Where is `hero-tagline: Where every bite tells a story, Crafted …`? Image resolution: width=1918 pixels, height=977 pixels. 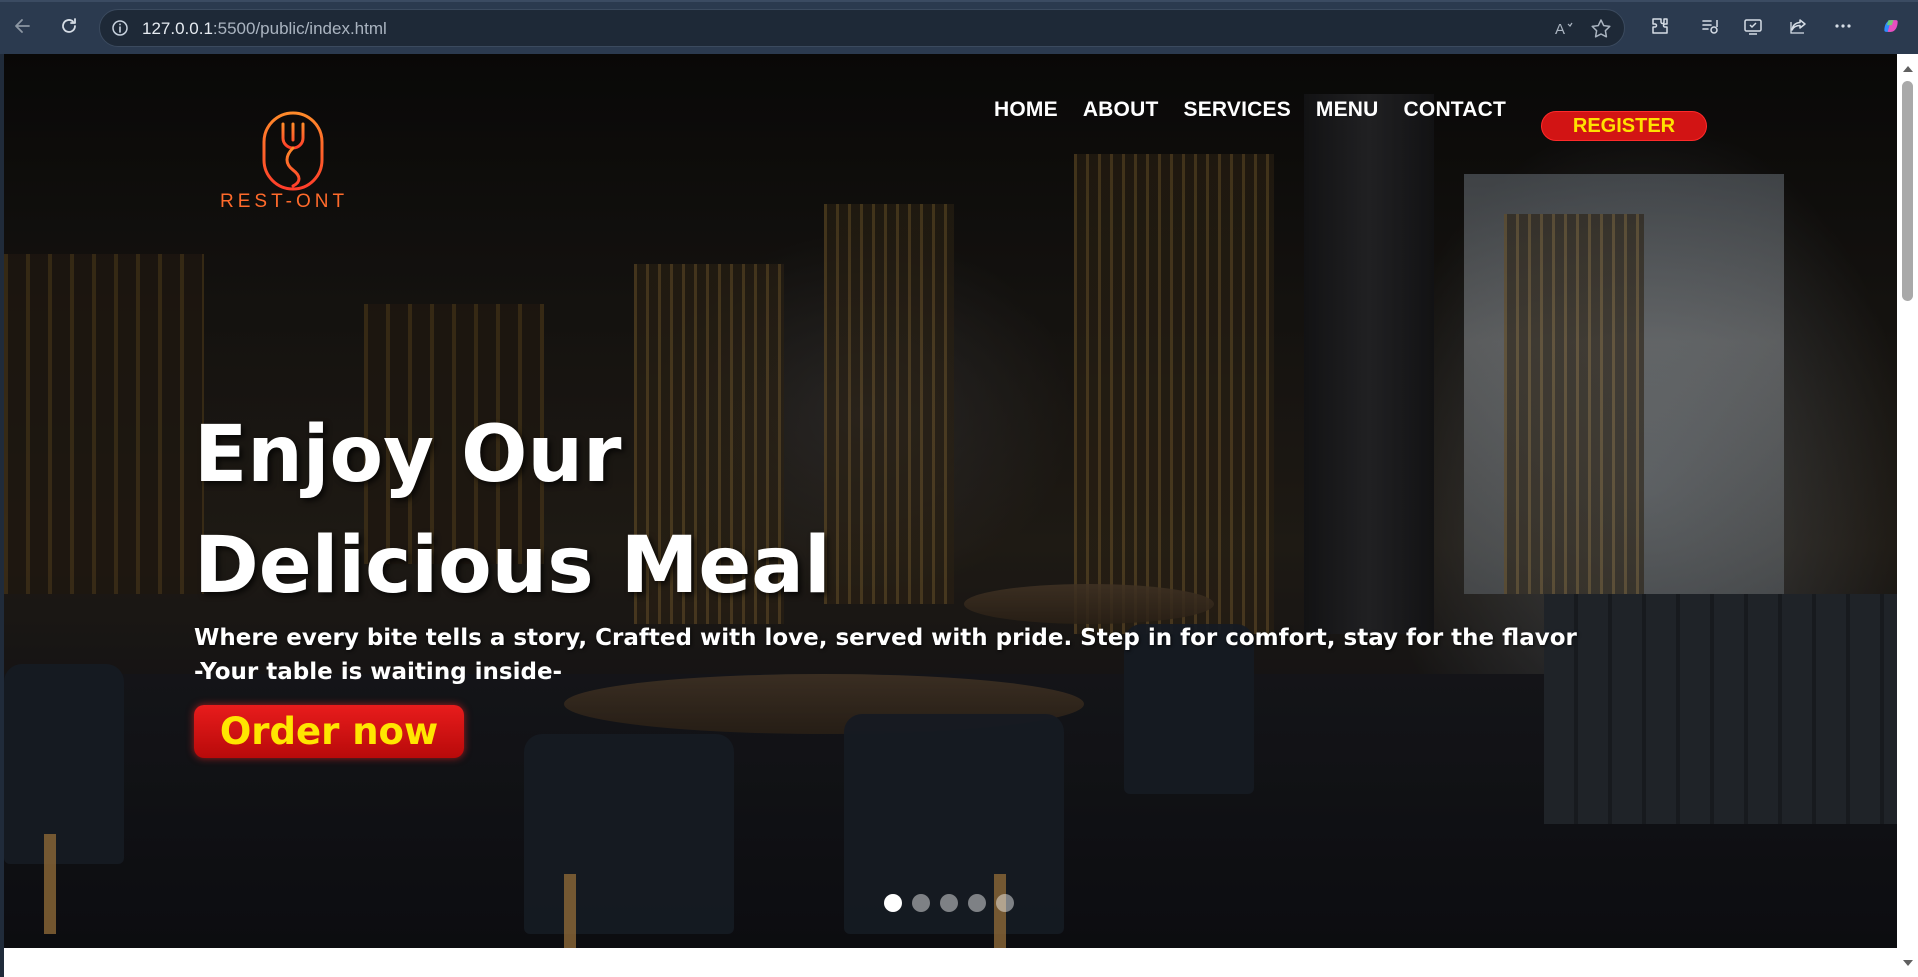 hero-tagline: Where every bite tells a story, Crafted … is located at coordinates (885, 638).